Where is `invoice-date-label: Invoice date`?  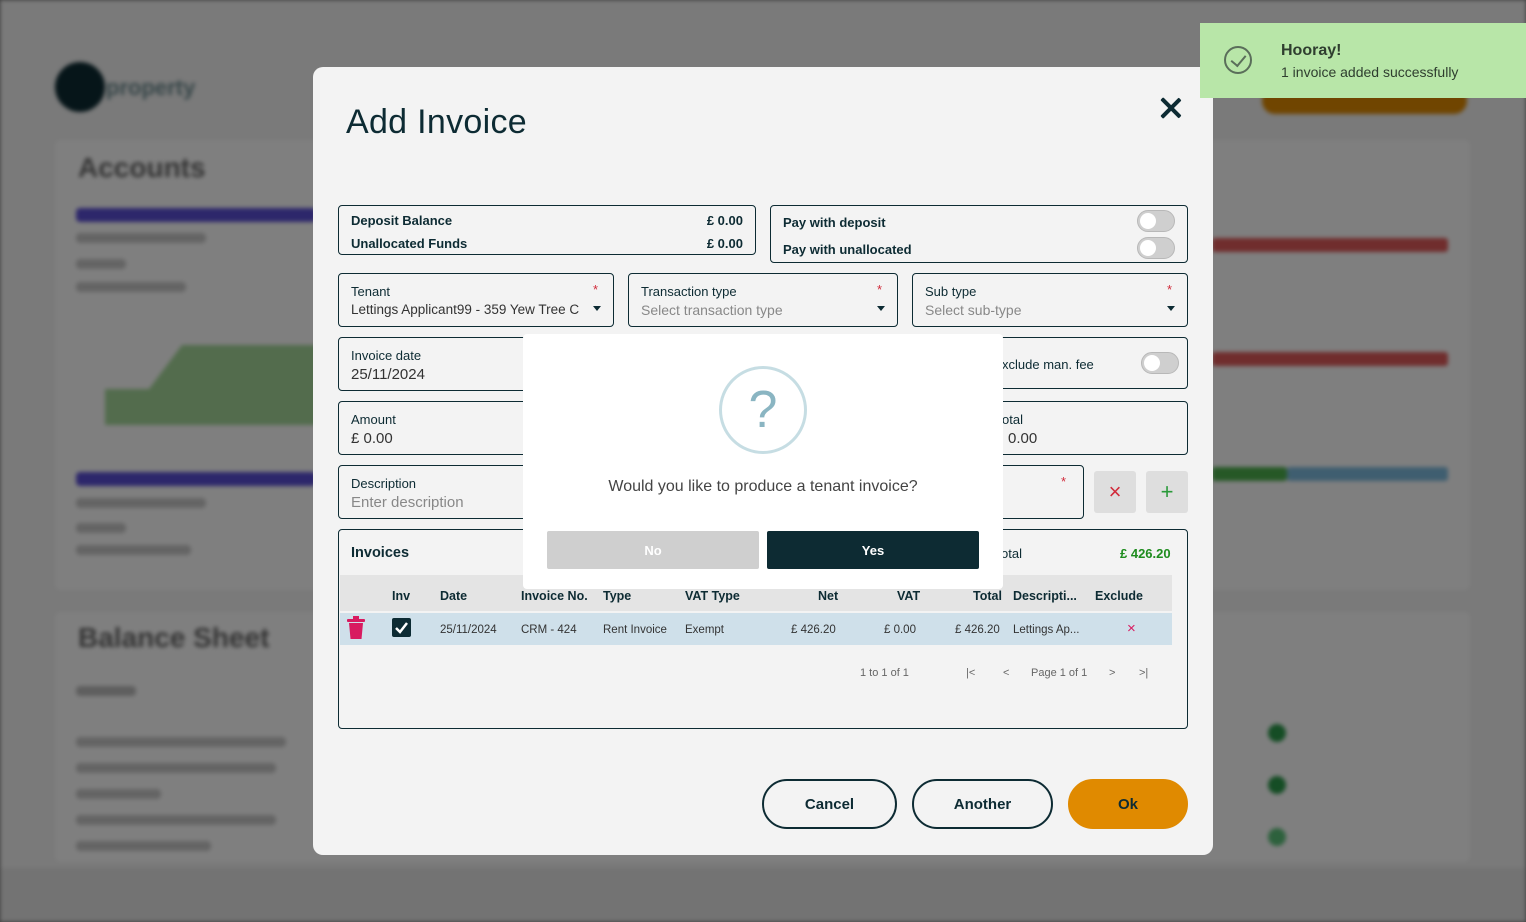
invoice-date-label: Invoice date is located at coordinates (386, 355).